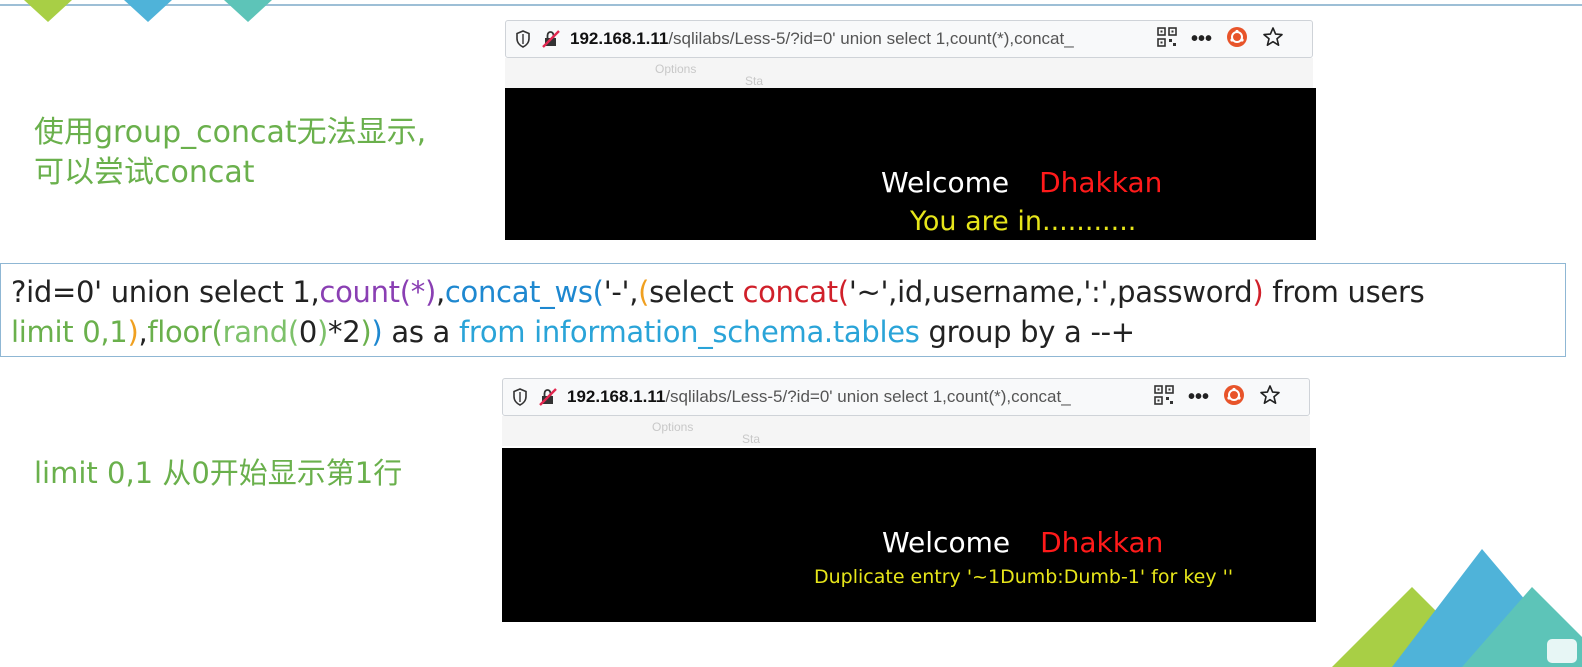 Image resolution: width=1582 pixels, height=667 pixels. I want to click on sql-token: *2, so click(344, 332).